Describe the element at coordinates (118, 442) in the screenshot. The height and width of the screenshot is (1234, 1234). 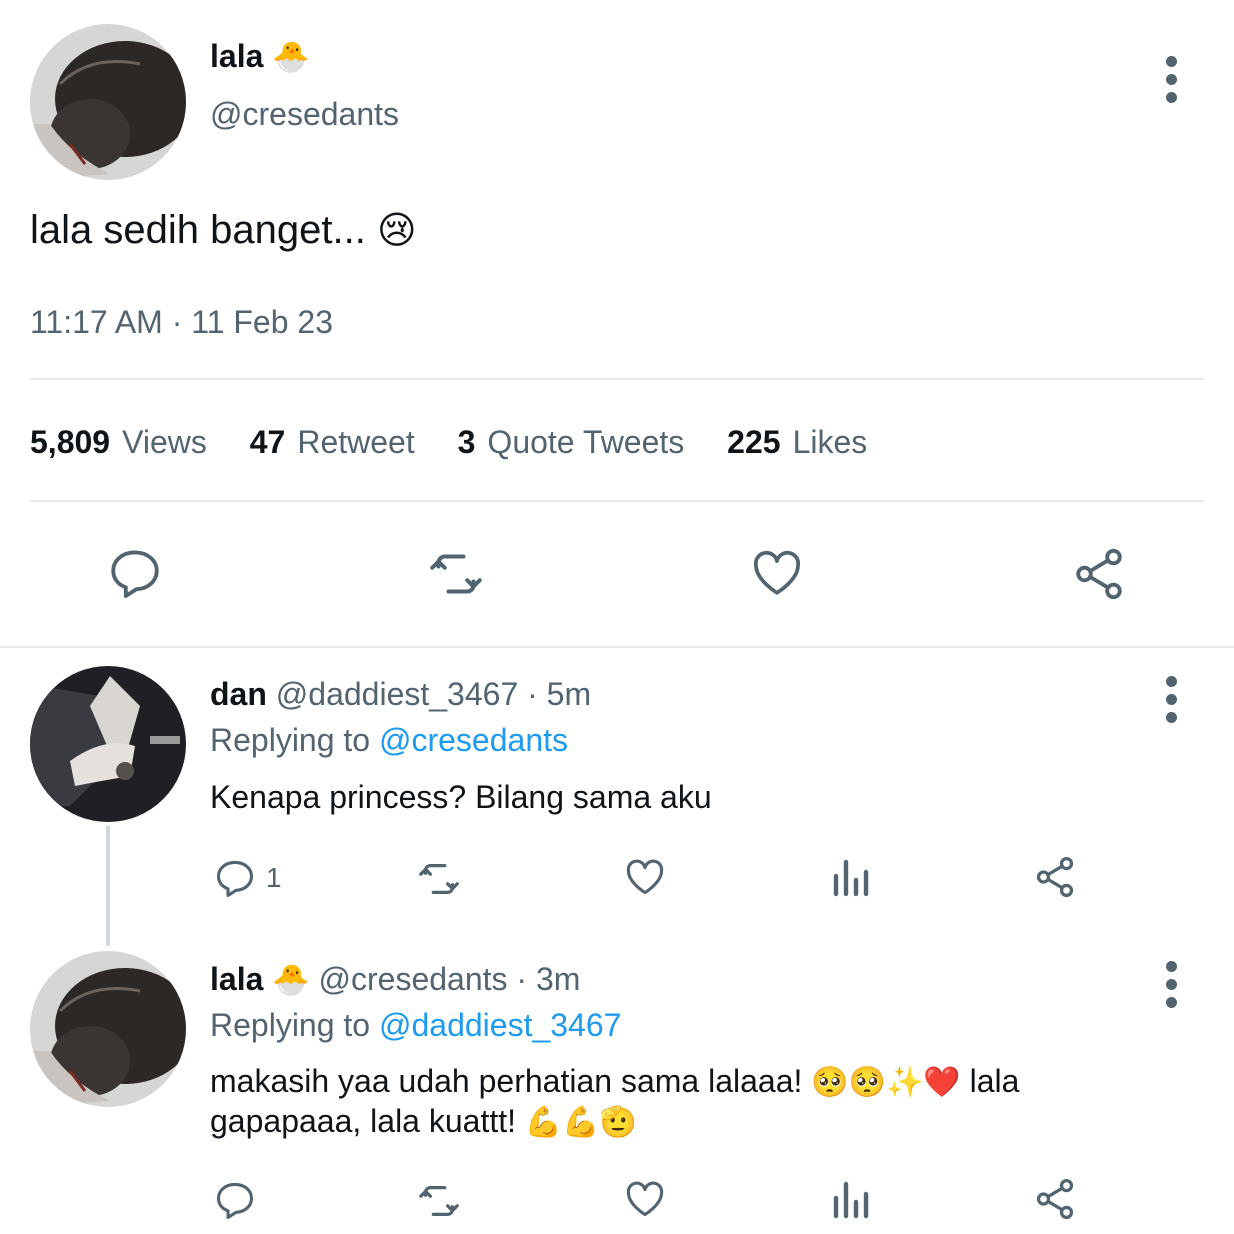
I see `stat-views: 5,809 Views` at that location.